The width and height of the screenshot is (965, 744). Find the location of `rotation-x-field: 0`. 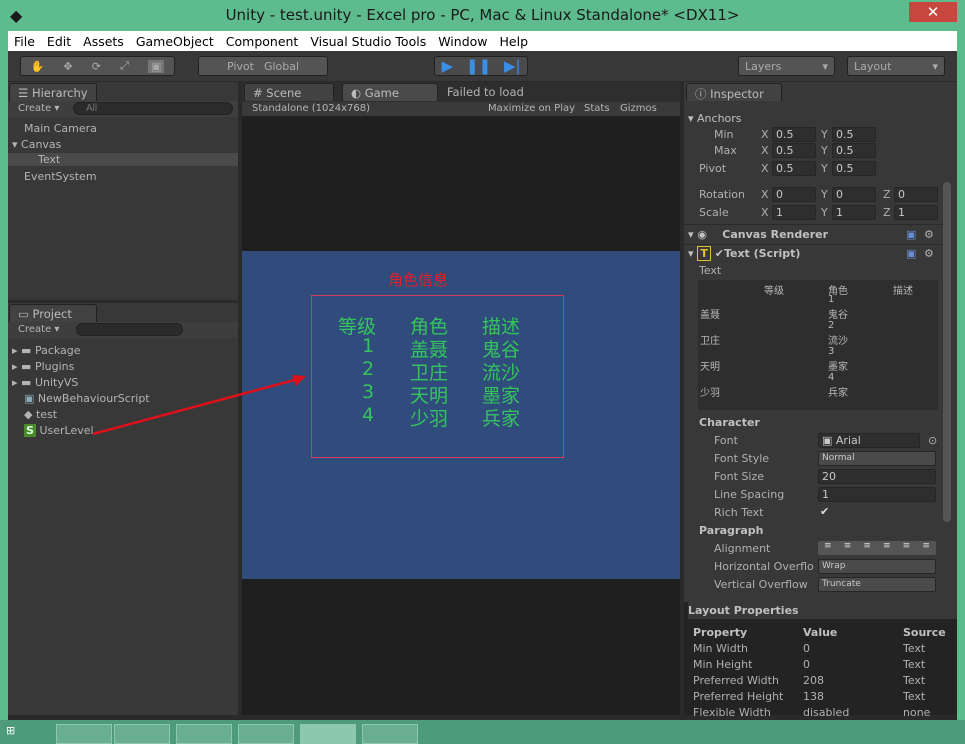

rotation-x-field: 0 is located at coordinates (794, 194).